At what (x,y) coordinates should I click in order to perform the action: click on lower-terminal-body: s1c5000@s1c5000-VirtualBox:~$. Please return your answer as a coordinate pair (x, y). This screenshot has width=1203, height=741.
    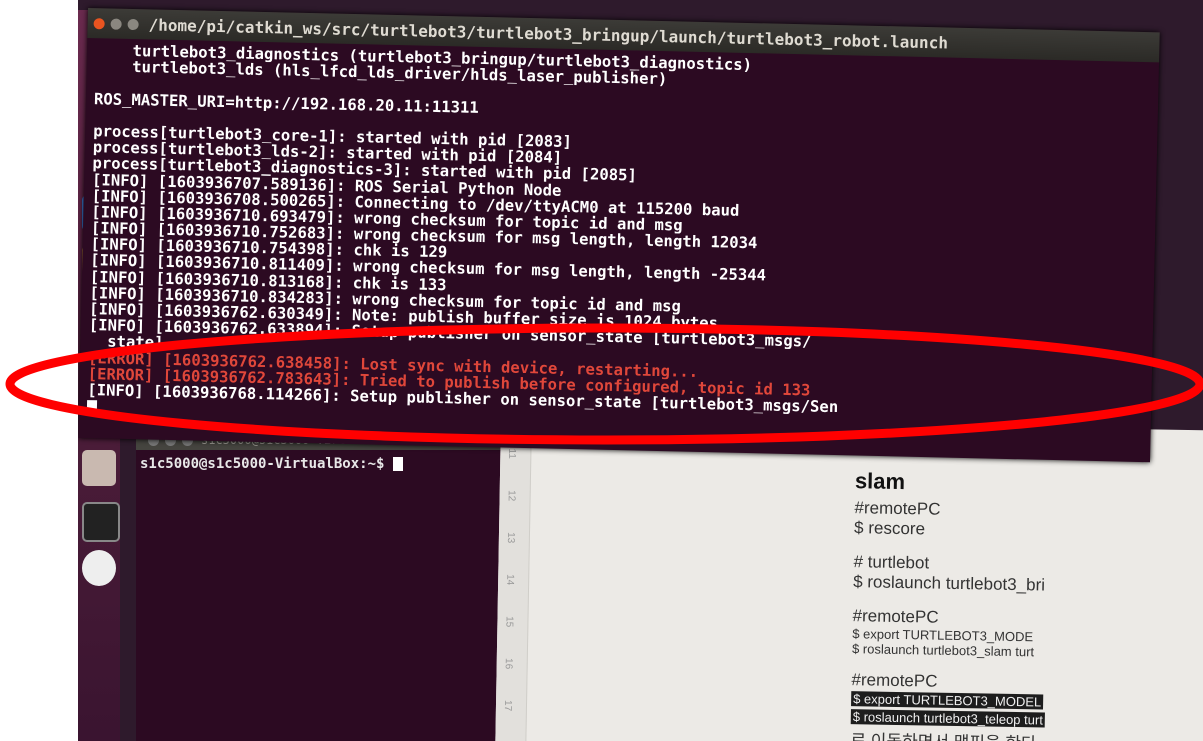
    Looking at the image, I should click on (346, 461).